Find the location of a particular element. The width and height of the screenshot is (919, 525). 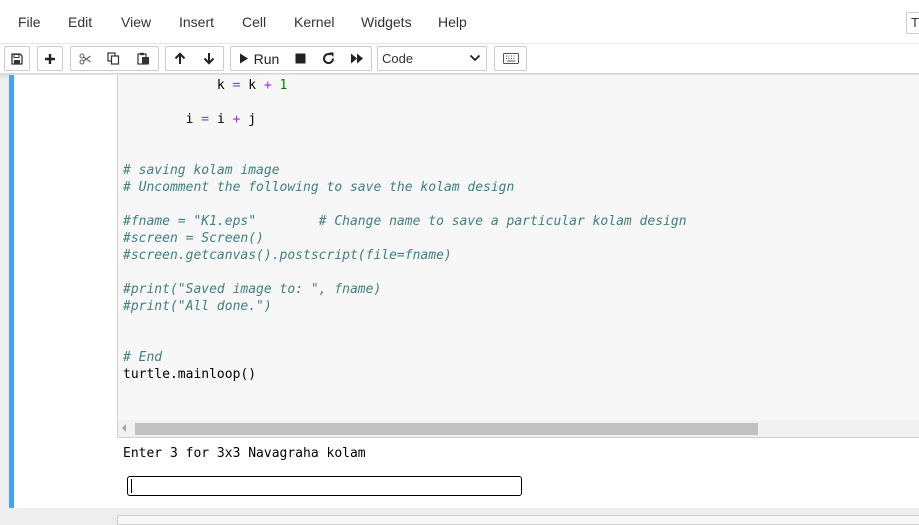

scissors-icon is located at coordinates (85, 58).